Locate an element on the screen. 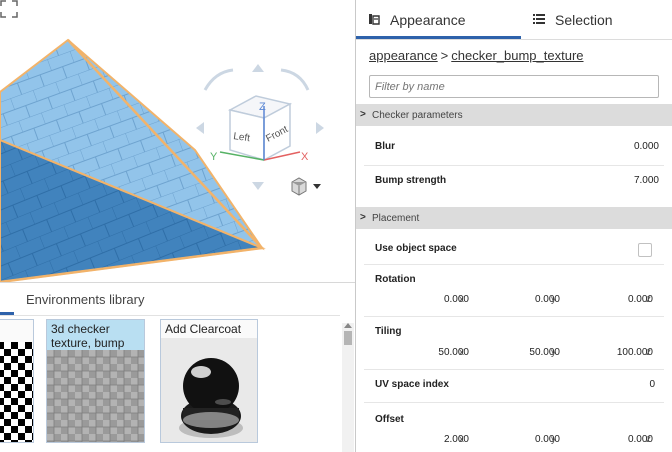 This screenshot has width=672, height=452. uv-space-index-label: UV space index is located at coordinates (412, 384).